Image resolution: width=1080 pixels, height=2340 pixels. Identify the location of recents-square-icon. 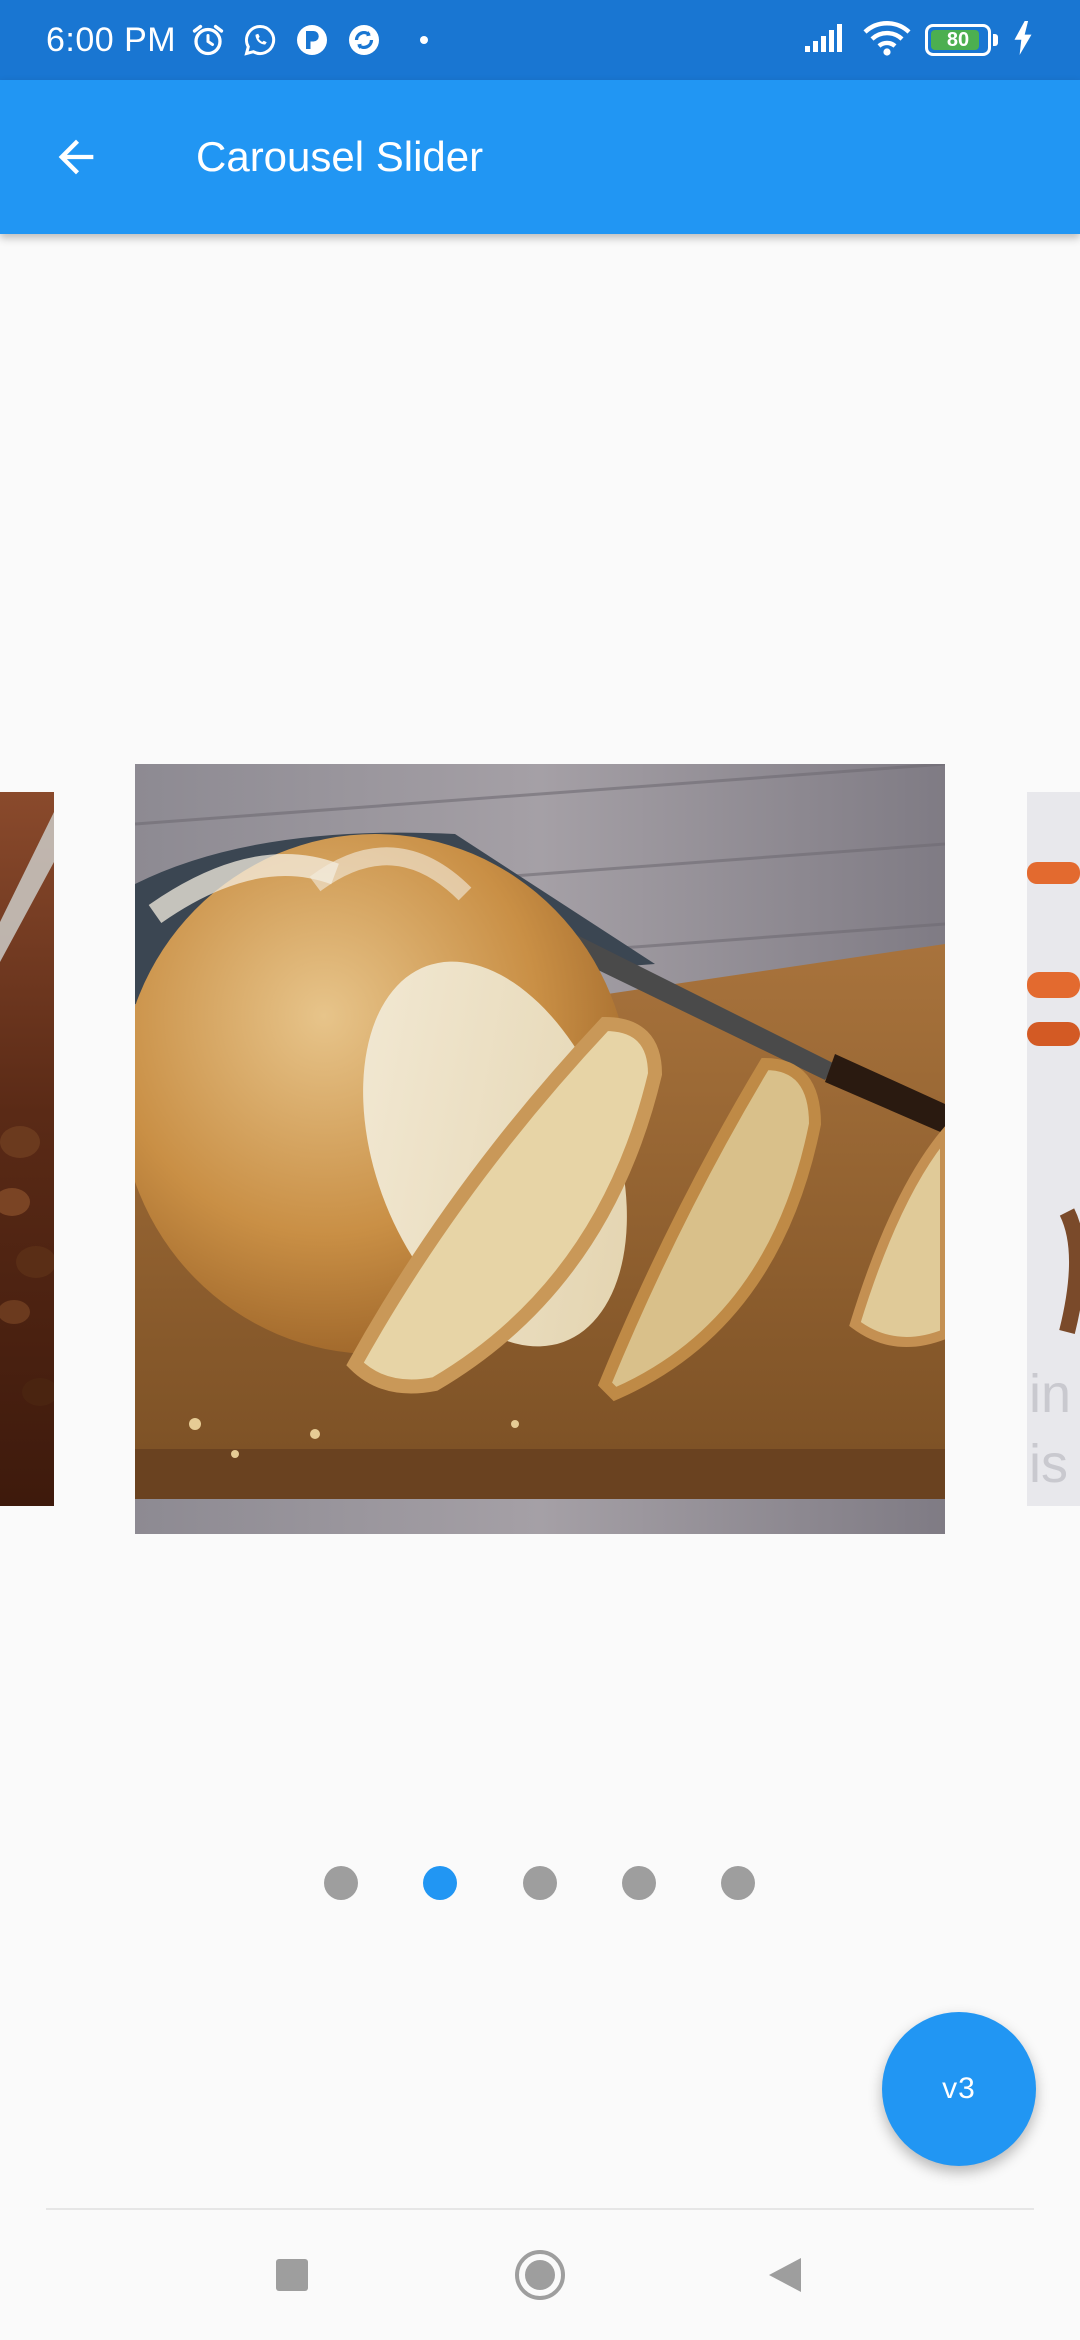
(292, 2275).